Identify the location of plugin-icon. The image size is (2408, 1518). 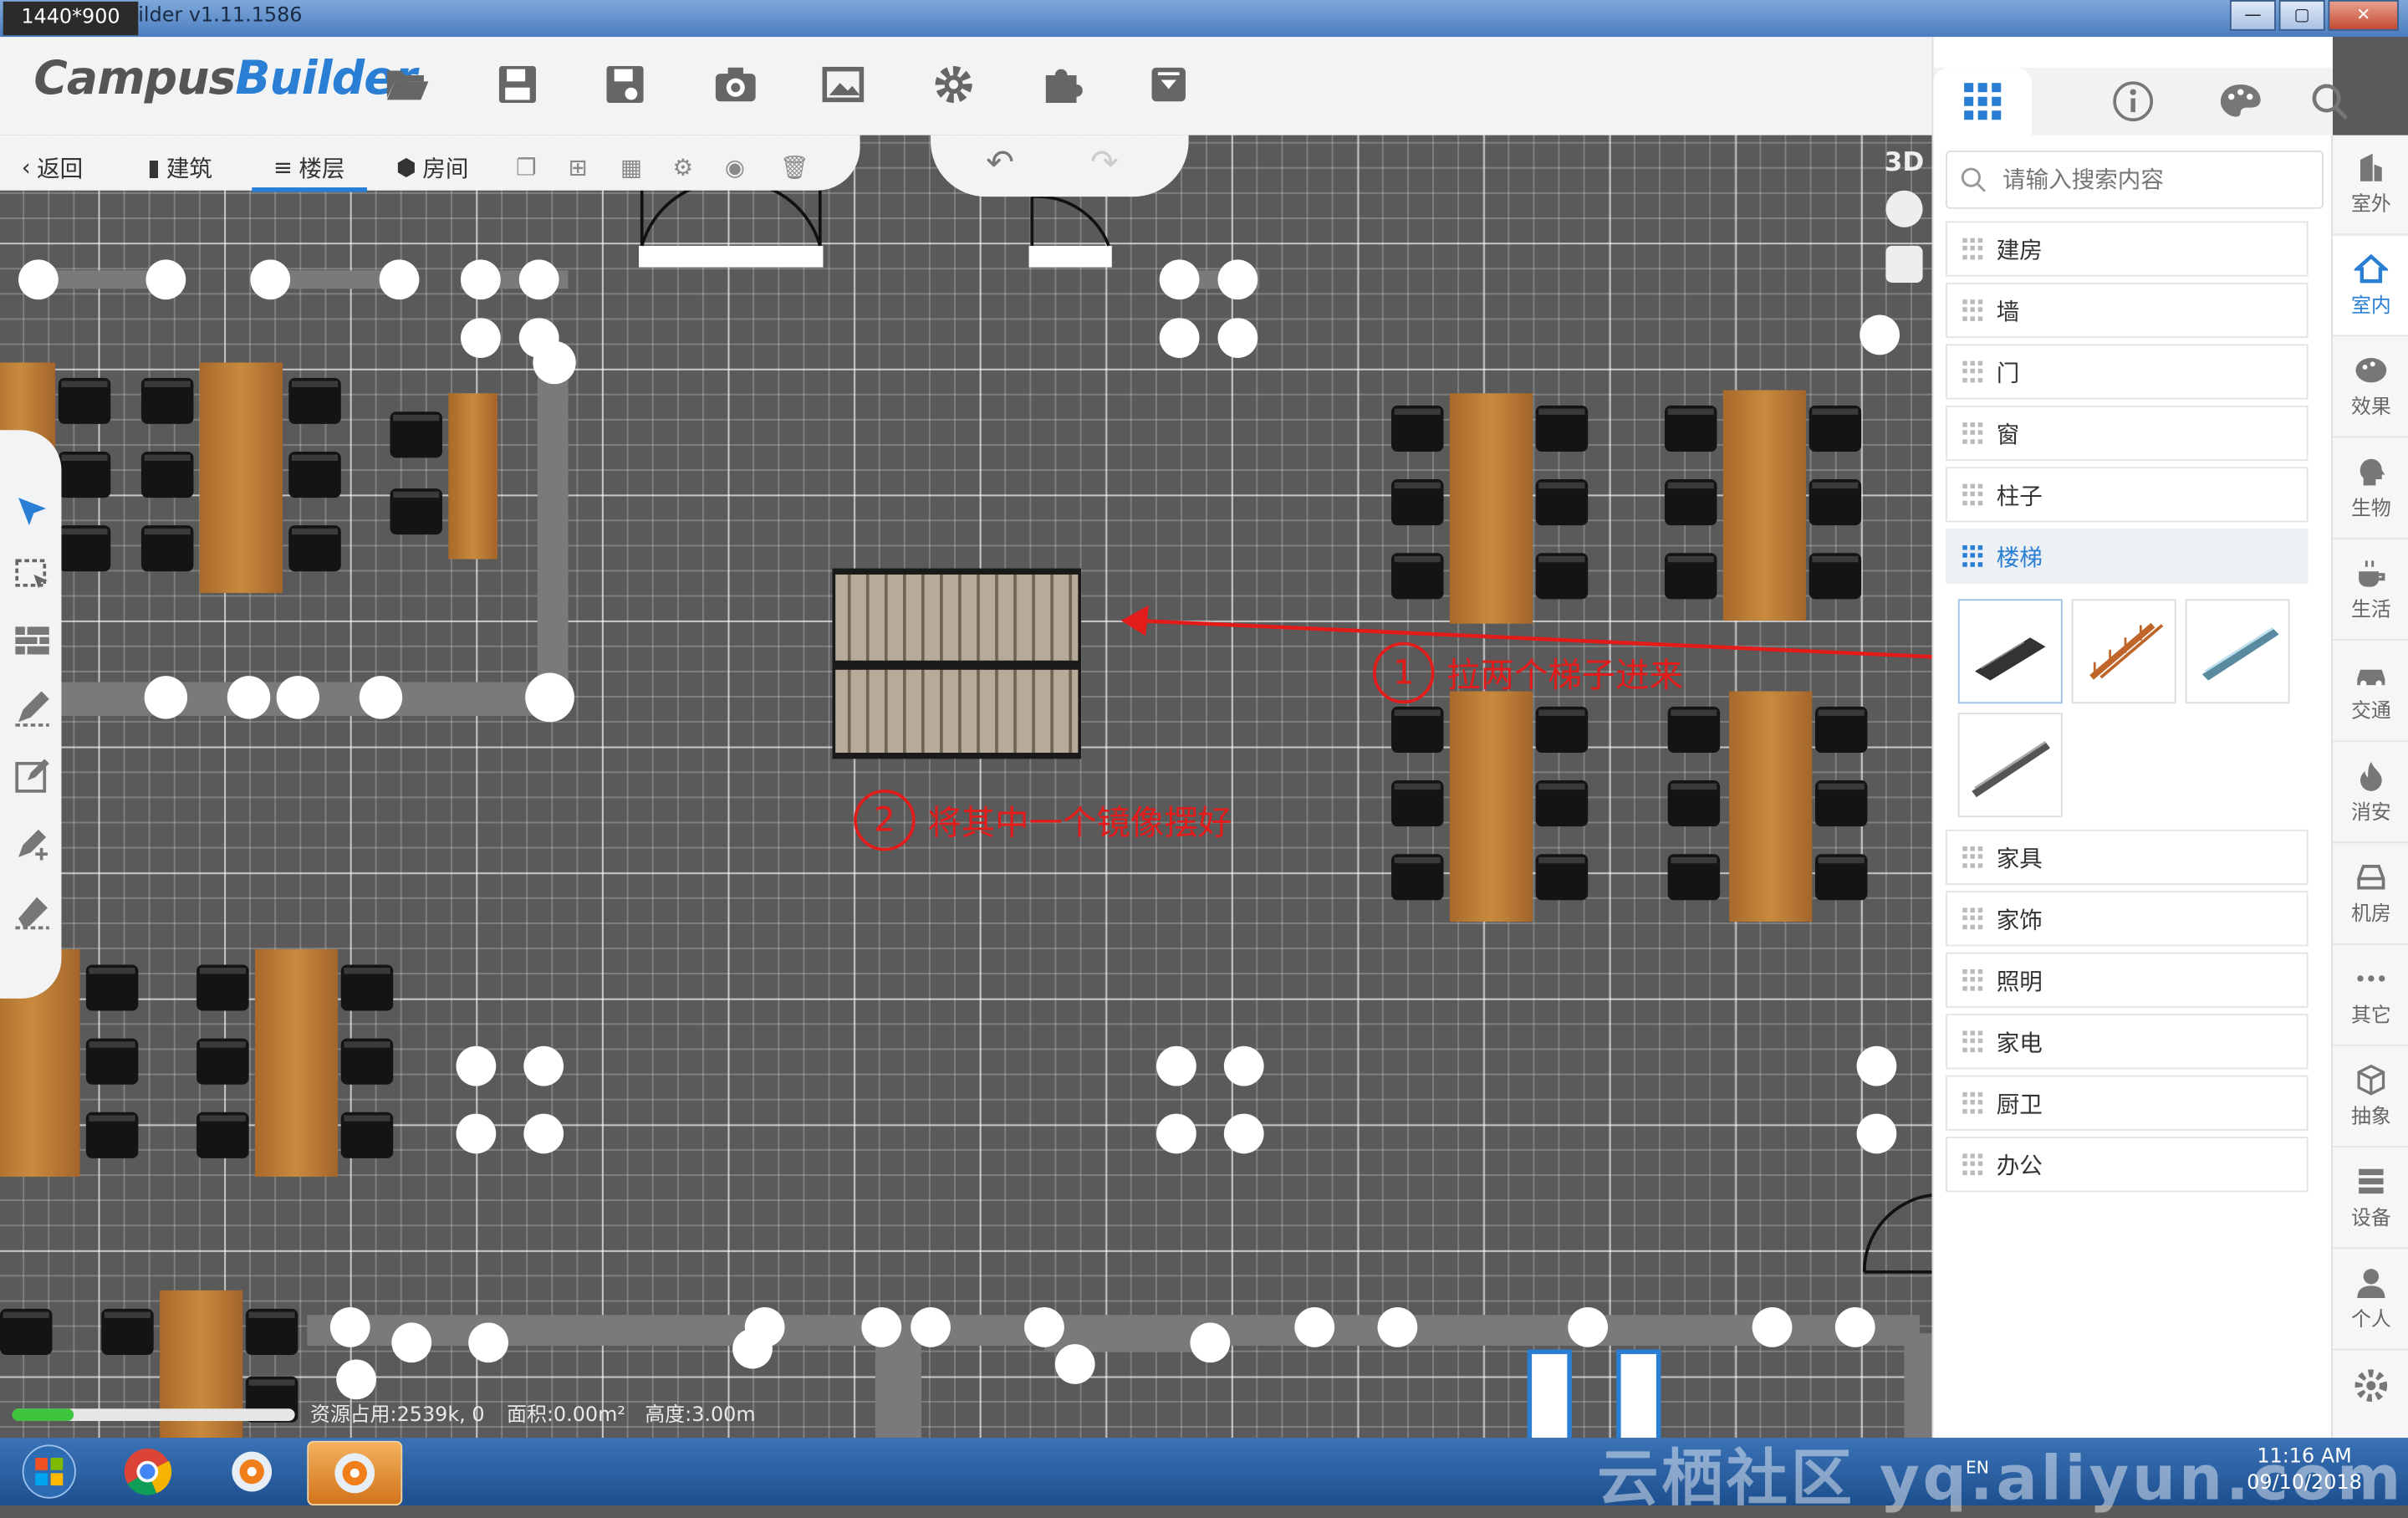
(1061, 84).